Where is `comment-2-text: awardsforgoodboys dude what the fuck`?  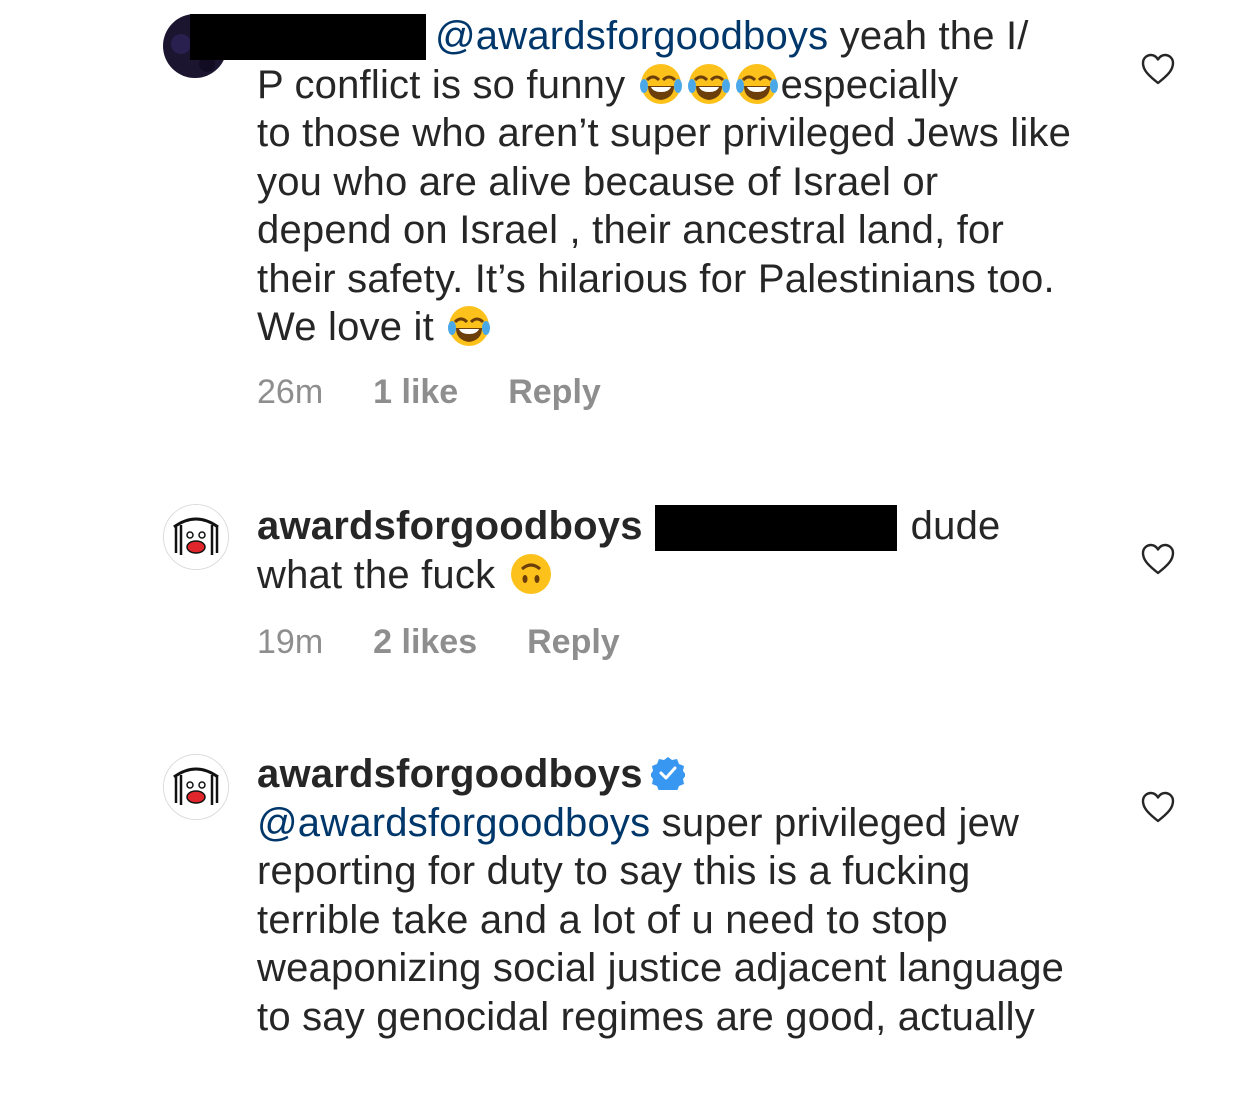 comment-2-text: awardsforgoodboys dude what the fuck is located at coordinates (672, 551).